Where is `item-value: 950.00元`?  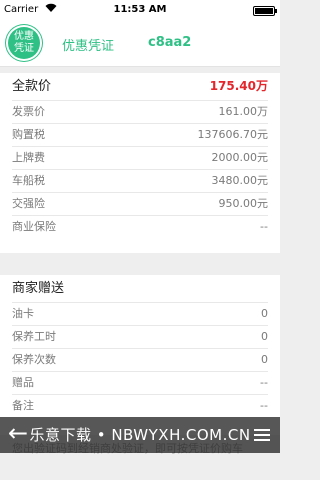
item-value: 950.00元 is located at coordinates (243, 203).